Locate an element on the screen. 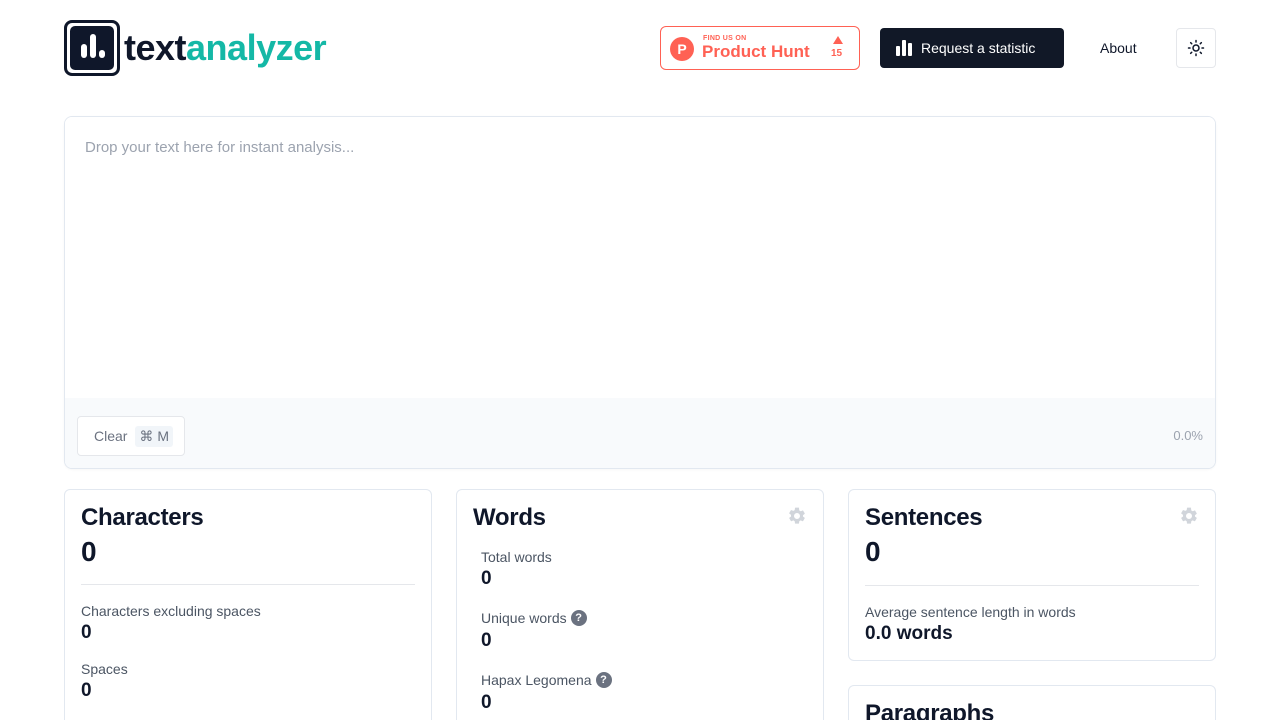 The width and height of the screenshot is (1280, 720). theme-toggle-button is located at coordinates (1196, 48).